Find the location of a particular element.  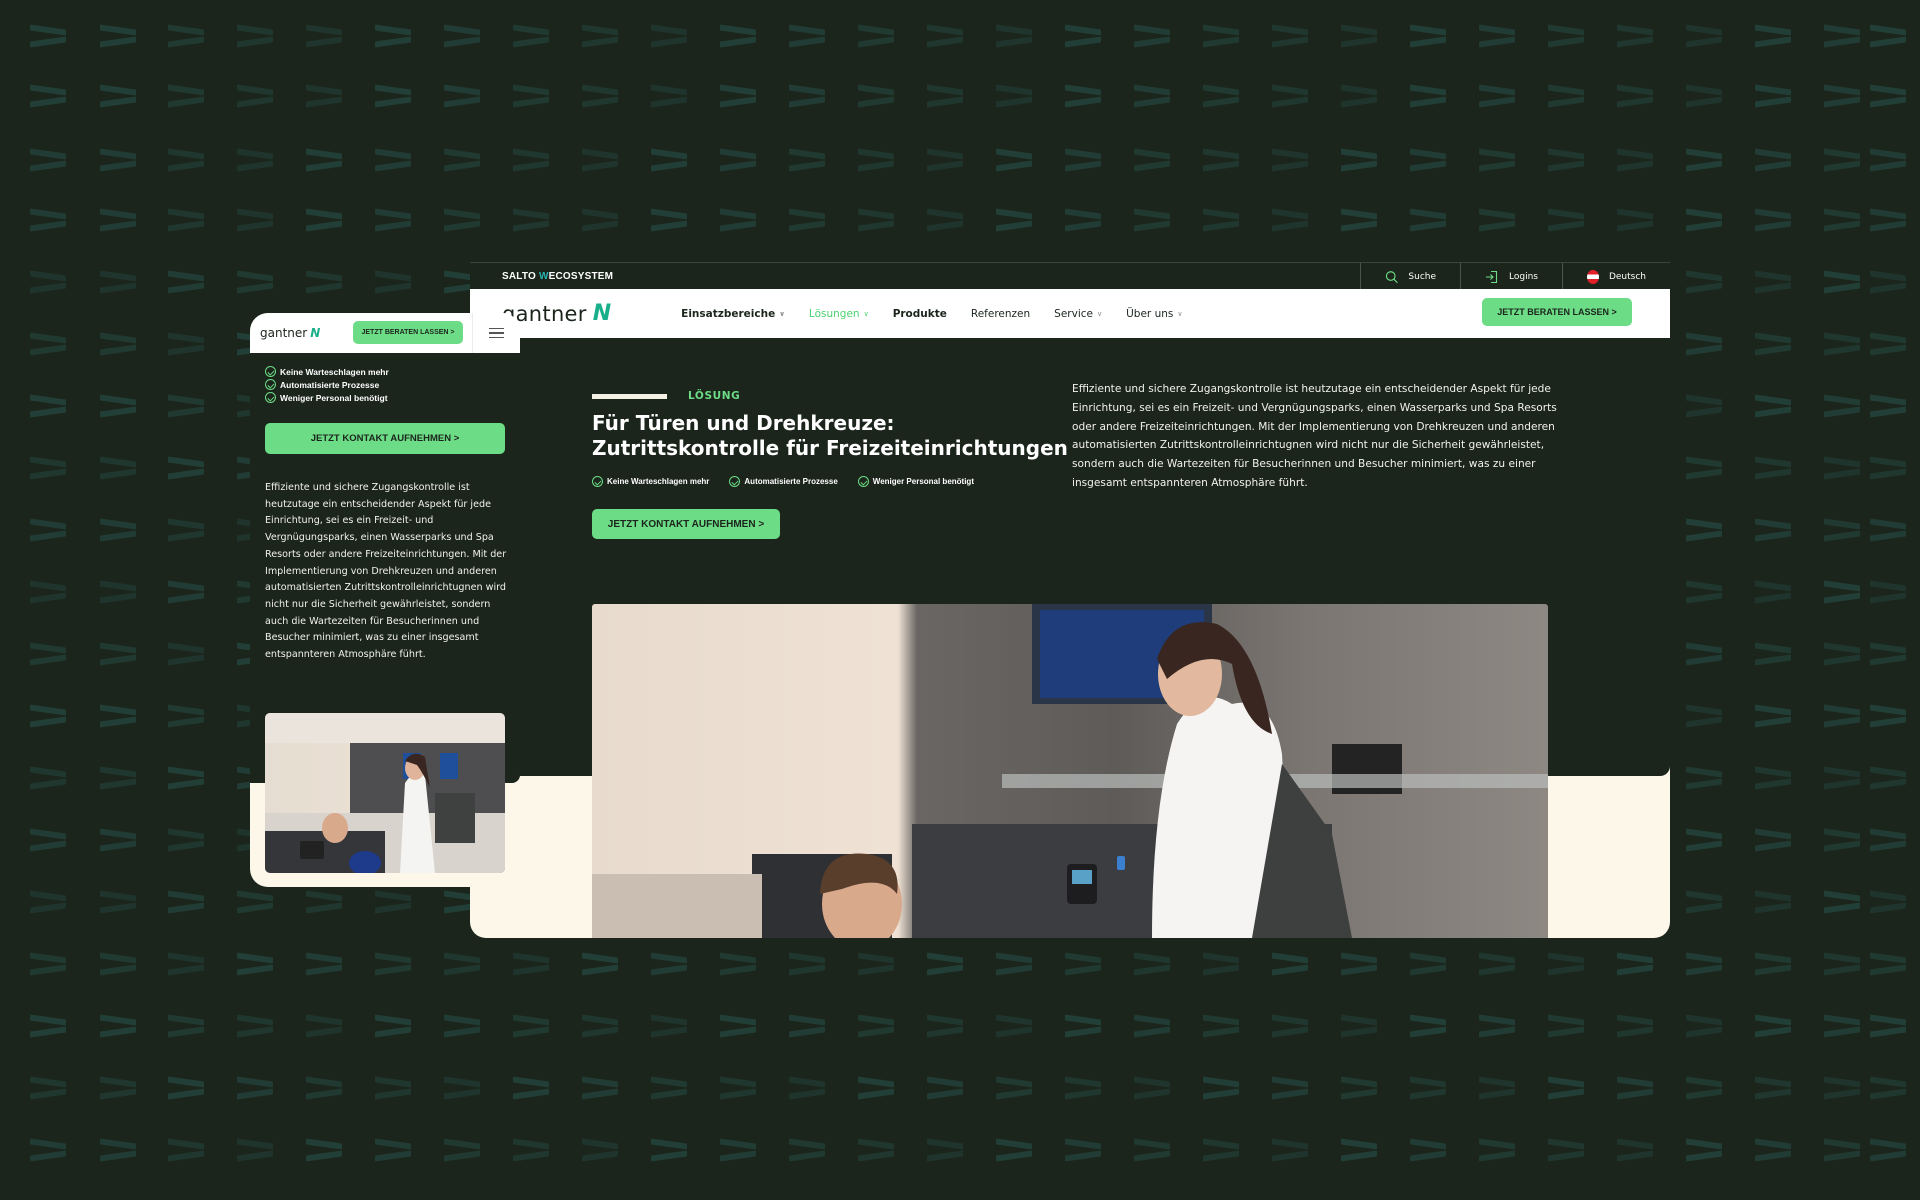

mobile-consultation-button: JETZT BERATEN LASSEN > is located at coordinates (408, 332).